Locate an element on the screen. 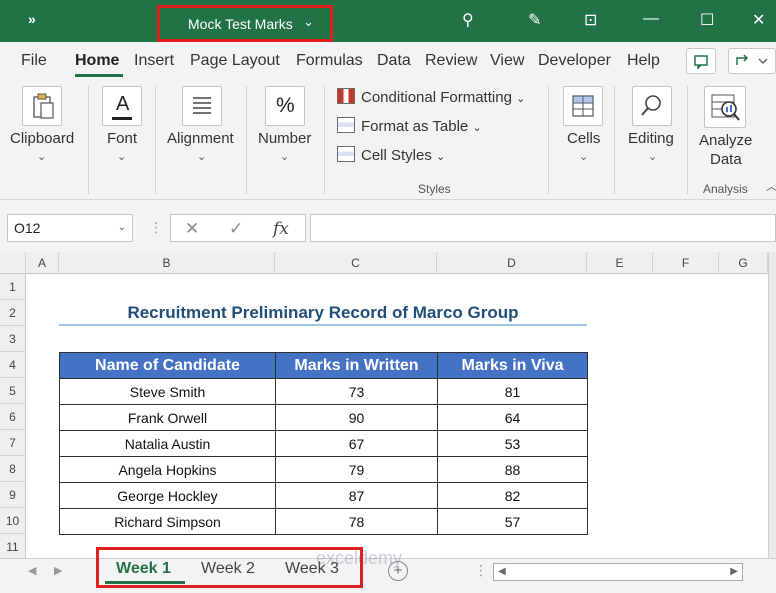 This screenshot has width=776, height=593. row-header: 5 is located at coordinates (13, 391).